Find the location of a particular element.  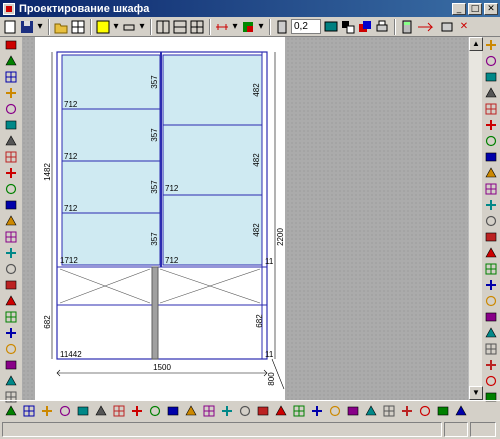

shape-icon is located at coordinates (129, 27).